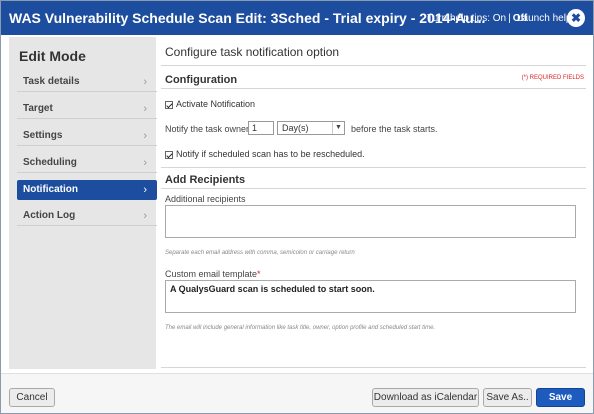 This screenshot has height=414, width=594. I want to click on help-tips-toggle: Turn help tips: On | Off, so click(477, 18).